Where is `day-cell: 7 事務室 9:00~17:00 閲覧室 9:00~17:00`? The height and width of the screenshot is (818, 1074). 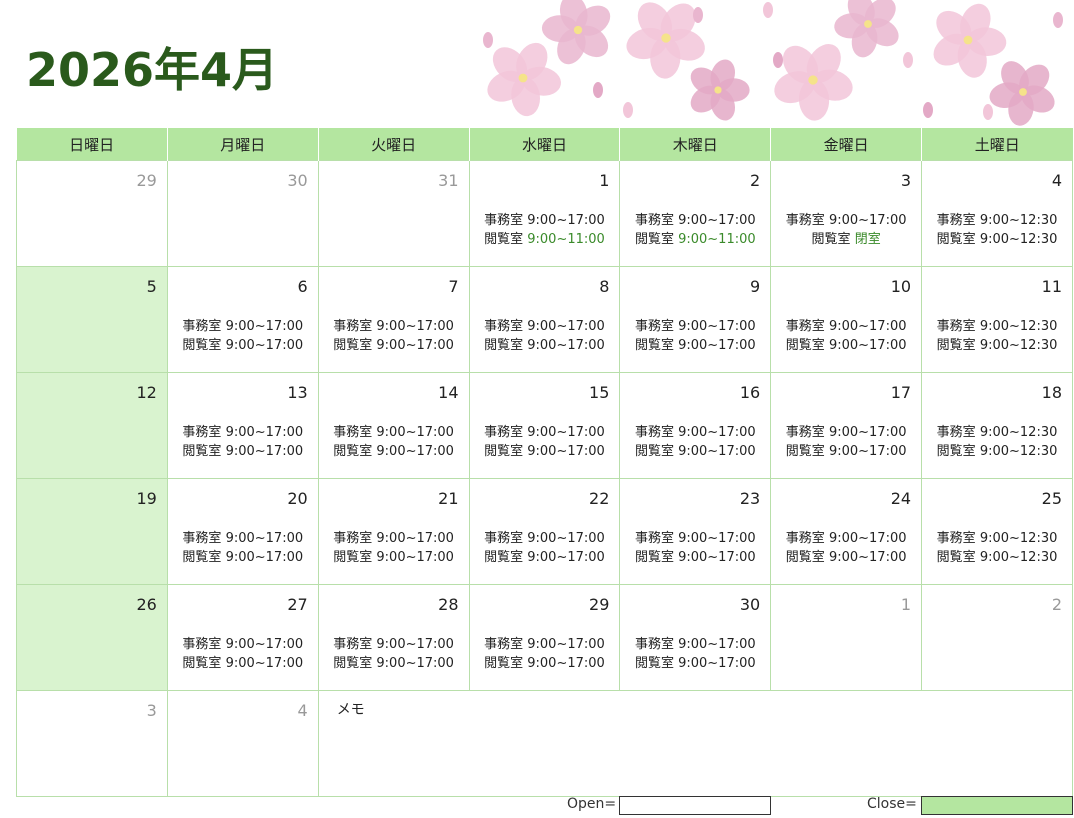
day-cell: 7 事務室 9:00~17:00 閲覧室 9:00~17:00 is located at coordinates (393, 319).